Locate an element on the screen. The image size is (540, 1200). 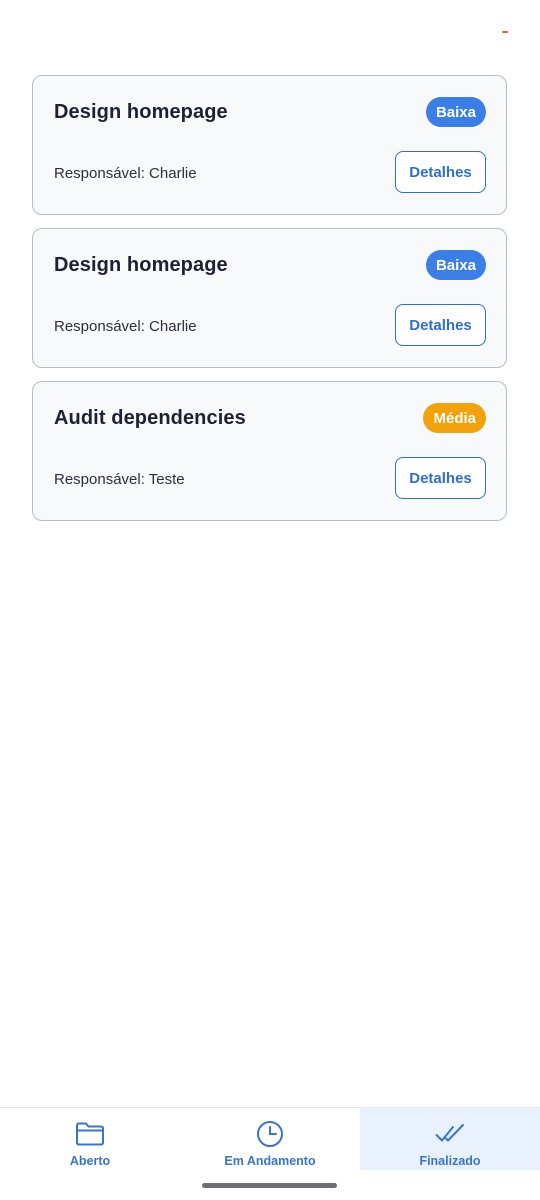
nav-label-aberto: Aberto is located at coordinates (90, 1161).